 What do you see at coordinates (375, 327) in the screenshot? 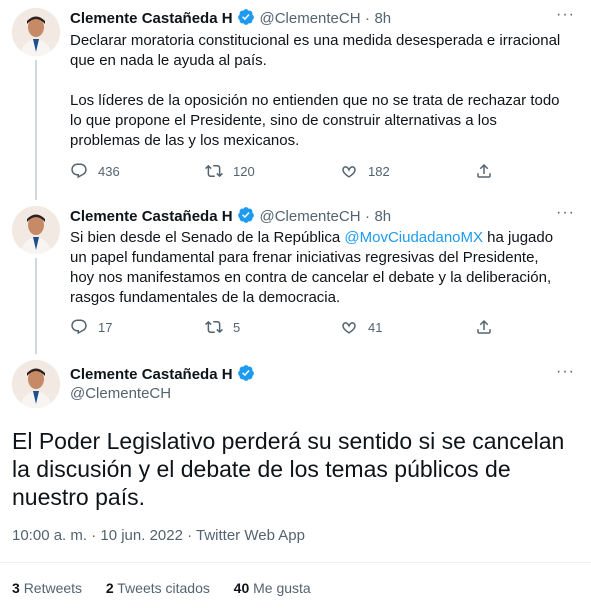
I see `like-count: 41` at bounding box center [375, 327].